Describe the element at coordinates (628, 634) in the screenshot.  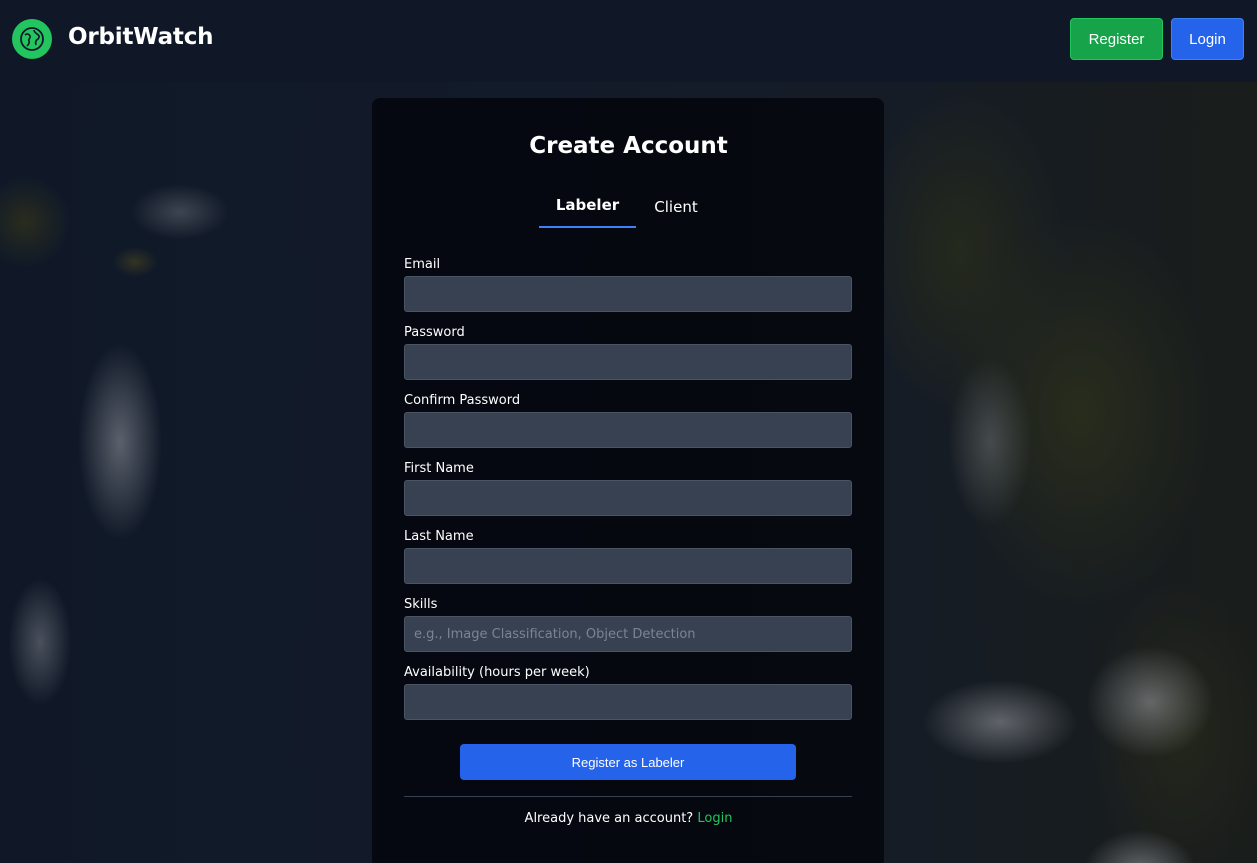
I see `skills-field` at that location.